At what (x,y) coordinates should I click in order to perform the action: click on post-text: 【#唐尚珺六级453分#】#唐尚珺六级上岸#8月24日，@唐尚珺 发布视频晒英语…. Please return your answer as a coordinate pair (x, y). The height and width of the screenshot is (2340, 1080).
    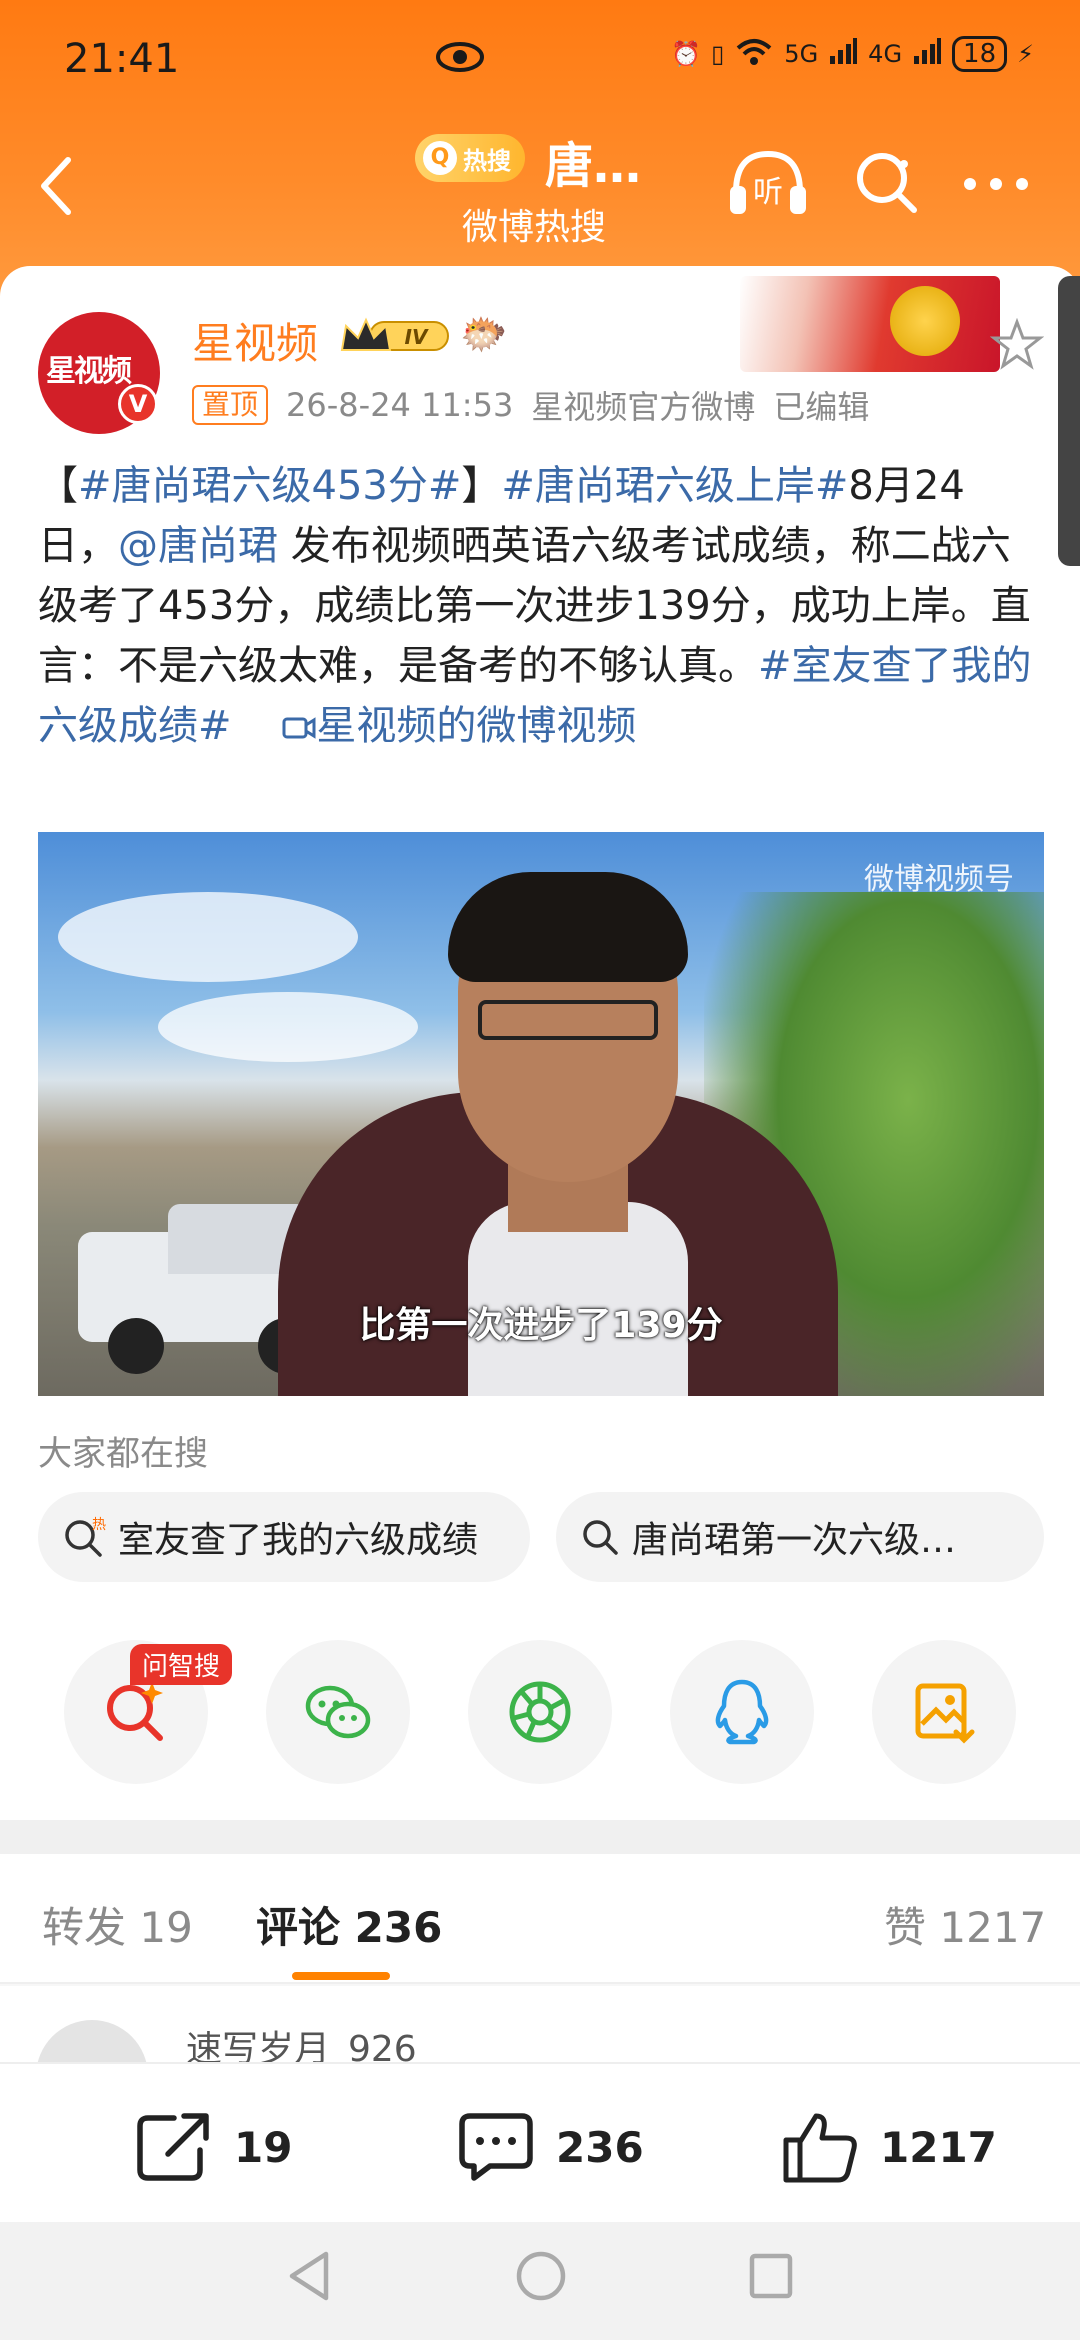
    Looking at the image, I should click on (538, 606).